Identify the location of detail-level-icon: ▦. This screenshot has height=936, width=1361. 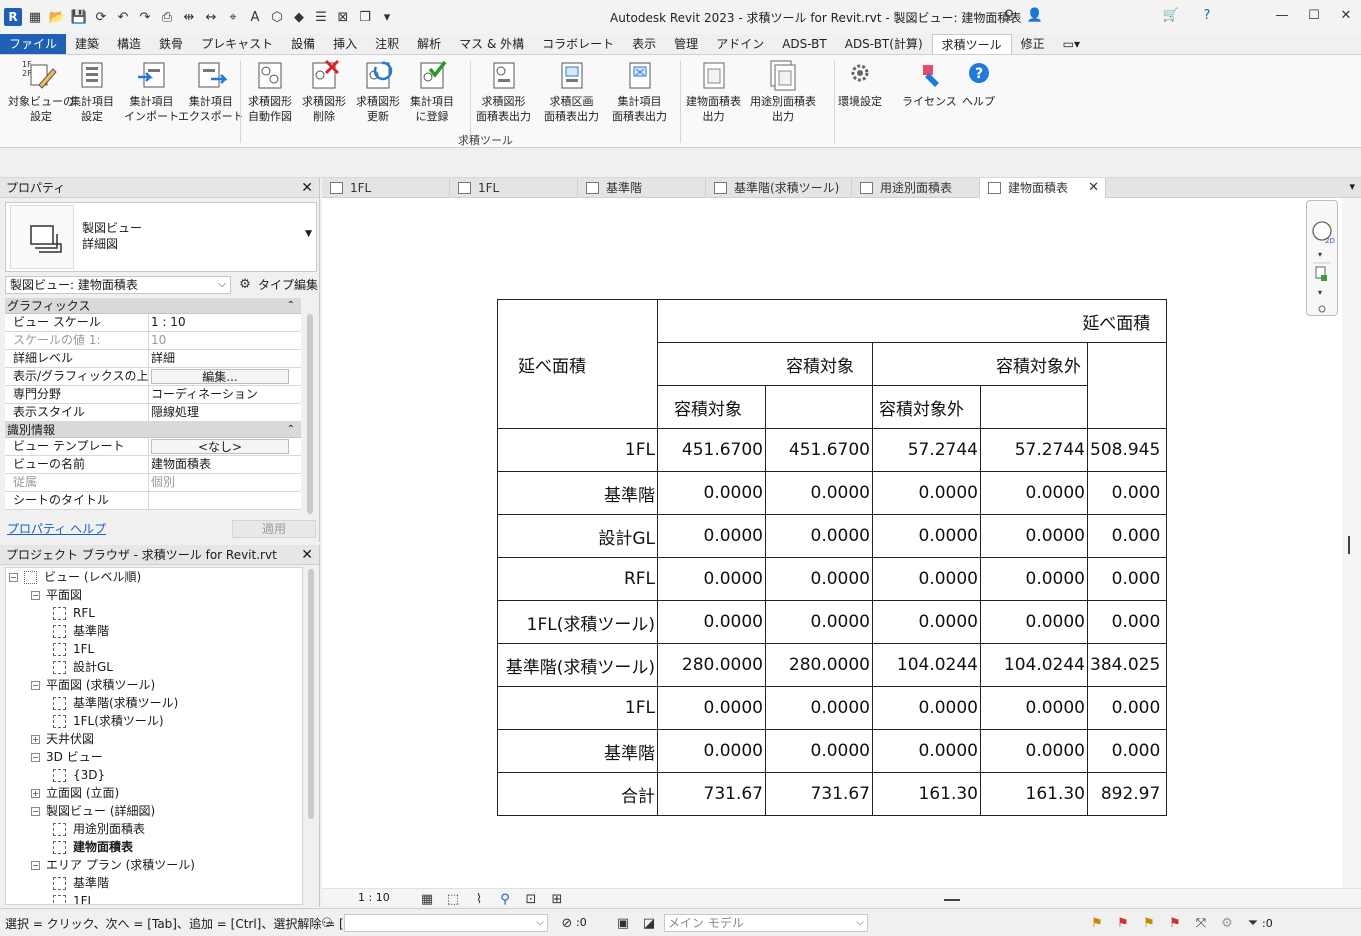
(427, 899).